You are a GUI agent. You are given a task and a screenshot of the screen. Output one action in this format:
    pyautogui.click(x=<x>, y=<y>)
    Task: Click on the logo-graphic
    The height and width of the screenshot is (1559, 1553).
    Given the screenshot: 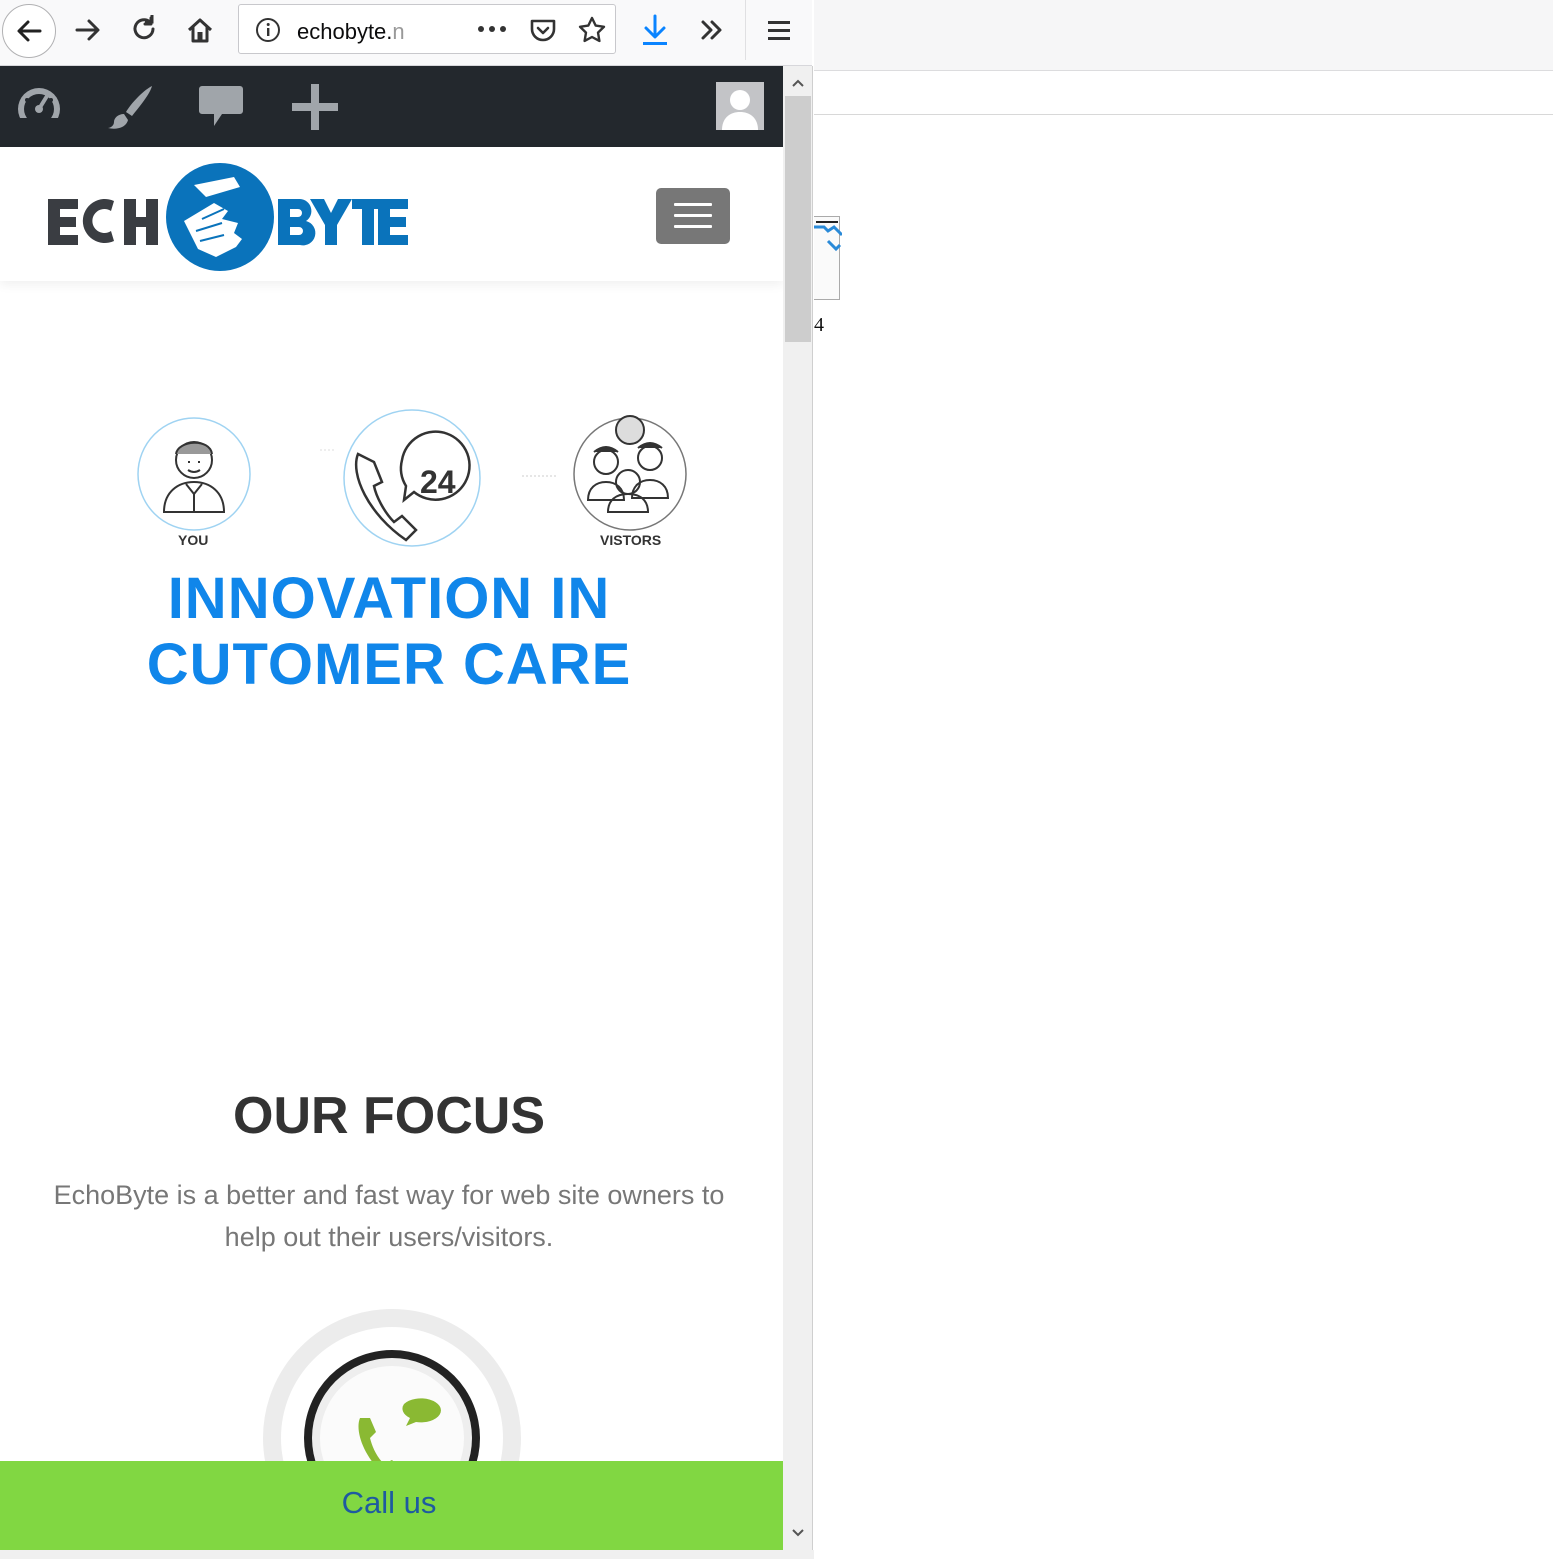 What is the action you would take?
    pyautogui.click(x=228, y=217)
    